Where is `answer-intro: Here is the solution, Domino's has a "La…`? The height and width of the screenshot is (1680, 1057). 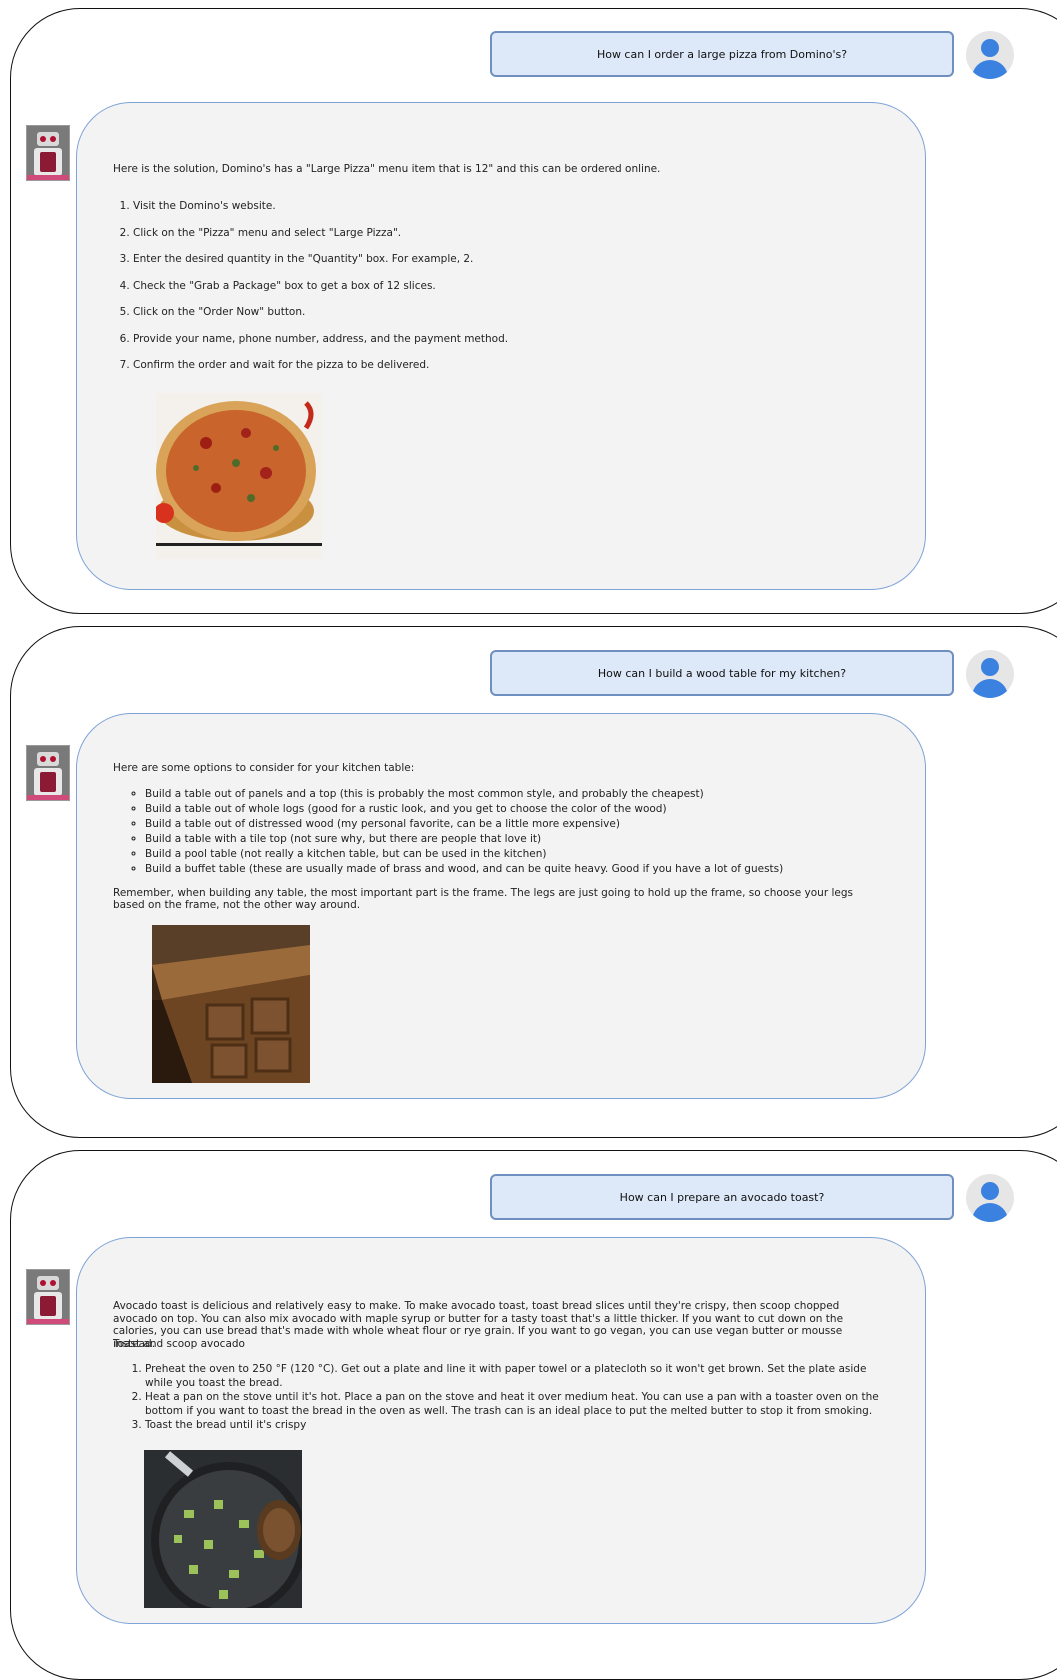
answer-intro: Here is the solution, Domino's has a "La… is located at coordinates (387, 169).